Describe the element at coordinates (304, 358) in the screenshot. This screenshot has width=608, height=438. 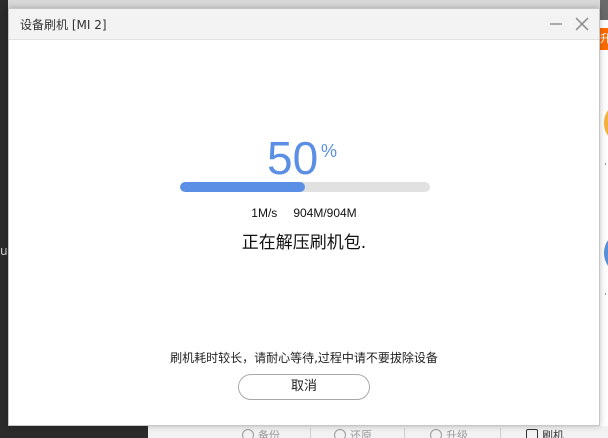
I see `warning-text: 刷机耗时较长，请耐心等待,过程中请不要拔除设备` at that location.